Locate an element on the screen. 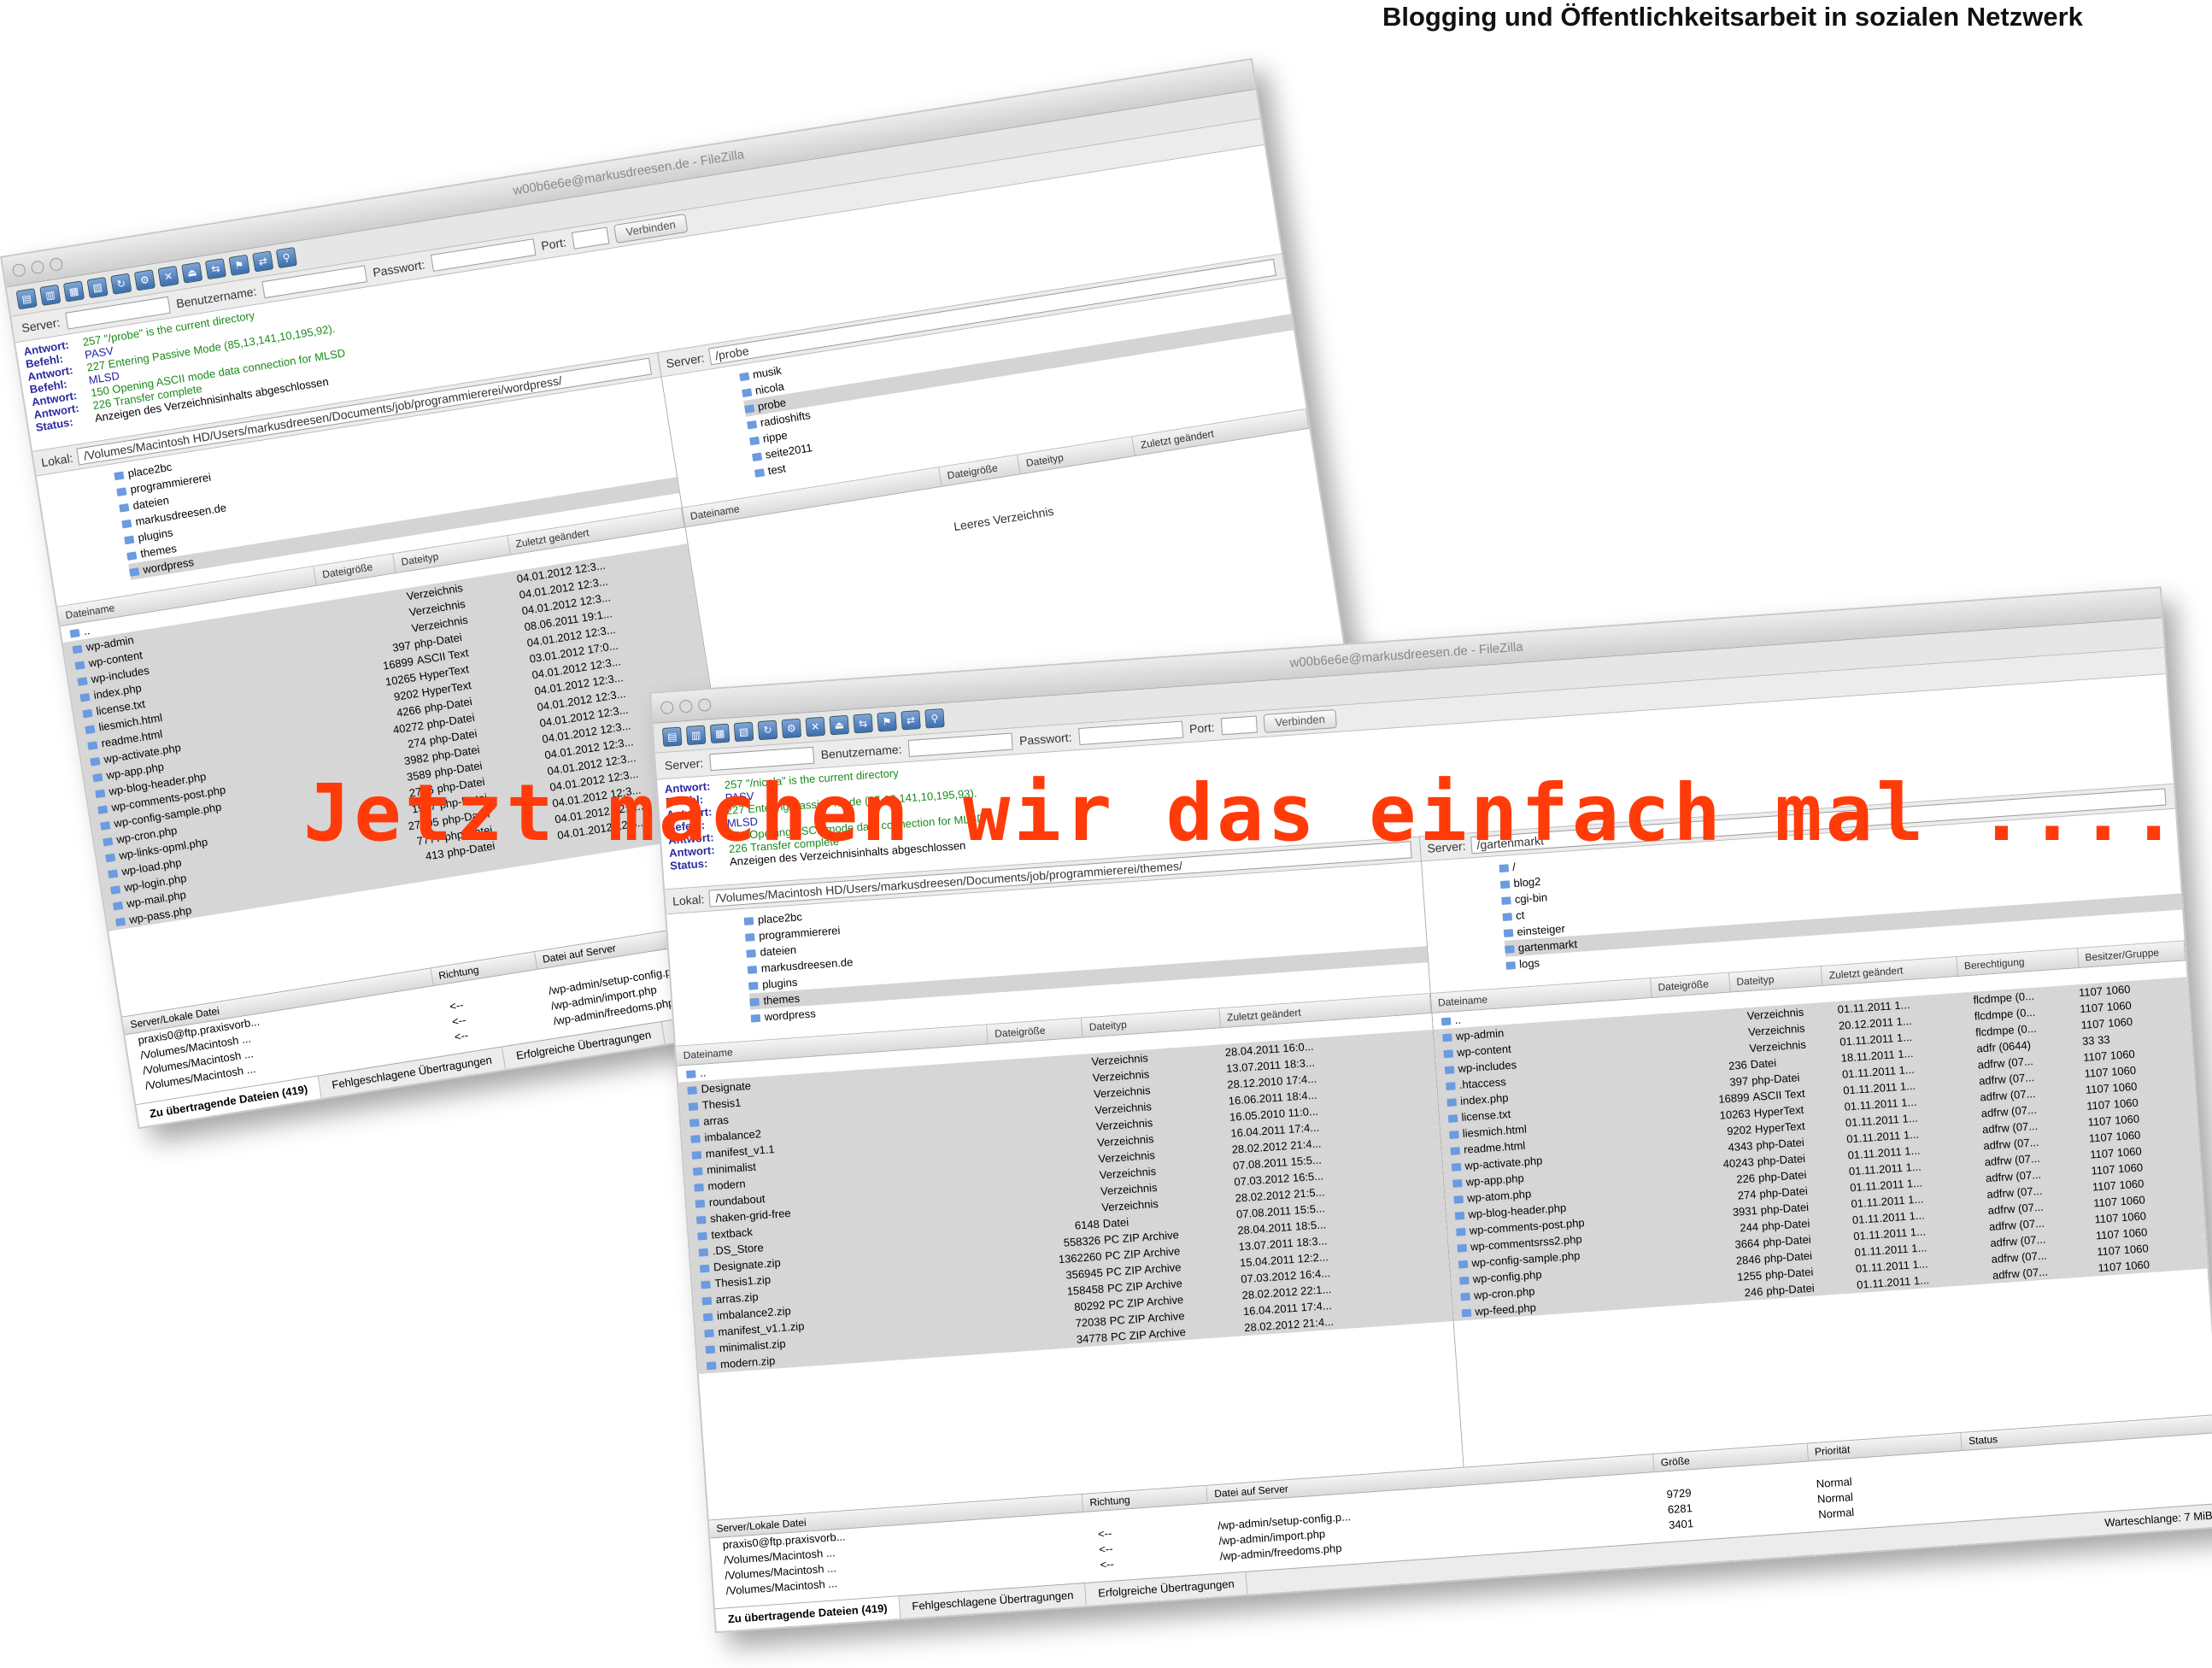 The height and width of the screenshot is (1668, 2212). file-name-text: wp-feed.php is located at coordinates (1505, 1310).